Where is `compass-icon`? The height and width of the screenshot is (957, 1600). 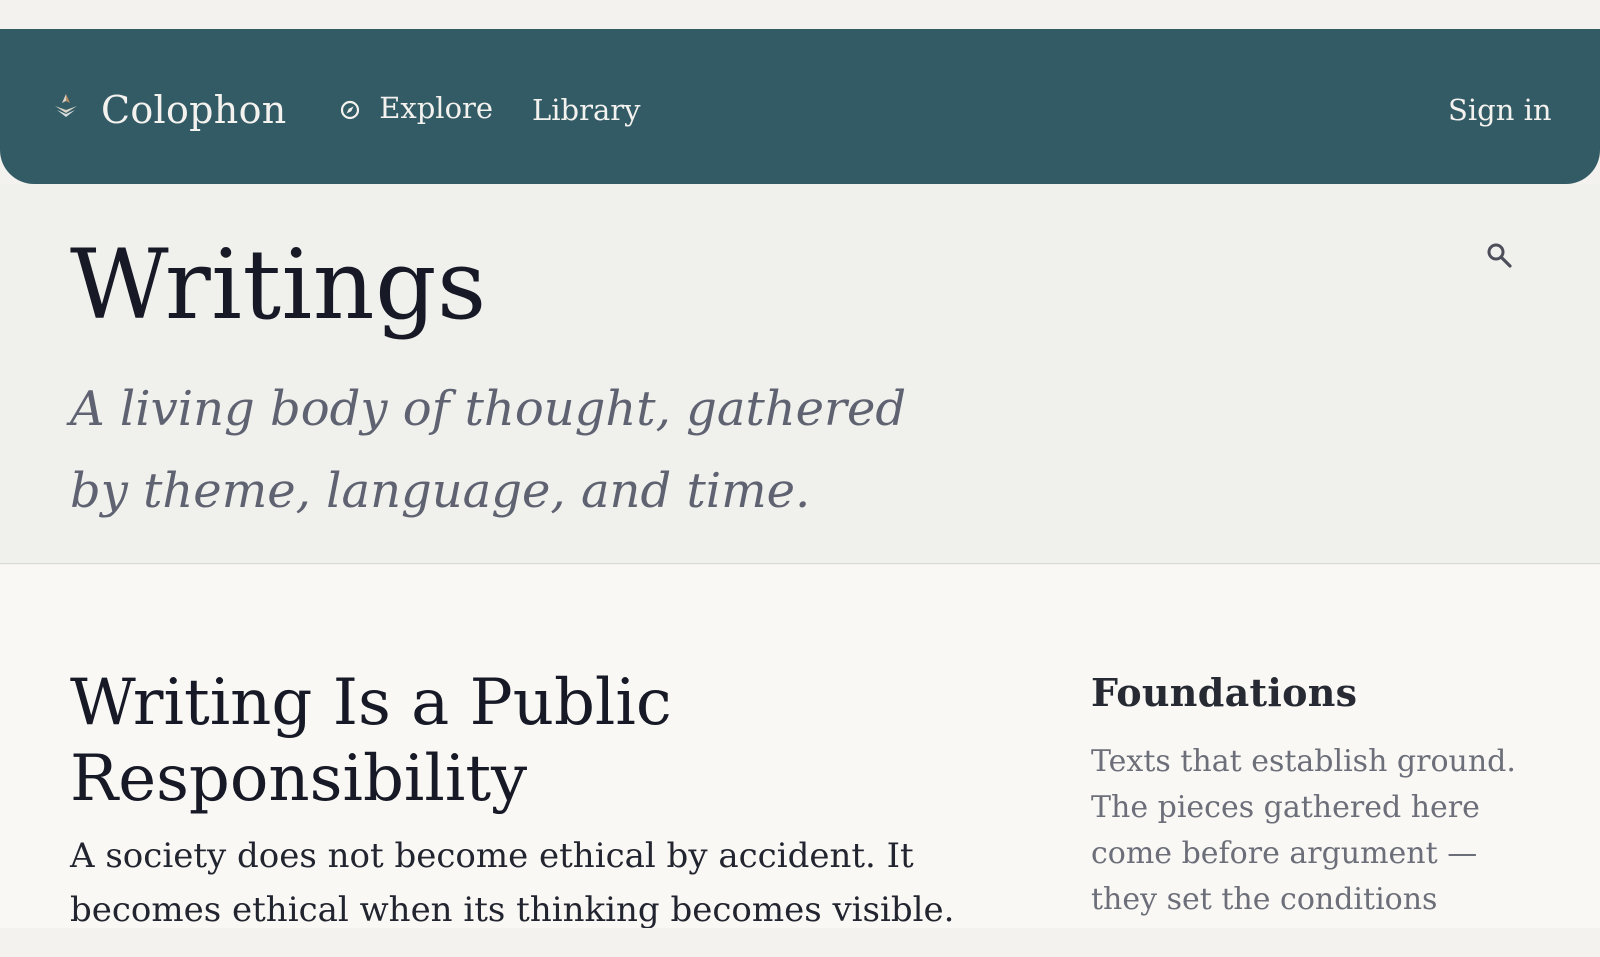 compass-icon is located at coordinates (350, 110).